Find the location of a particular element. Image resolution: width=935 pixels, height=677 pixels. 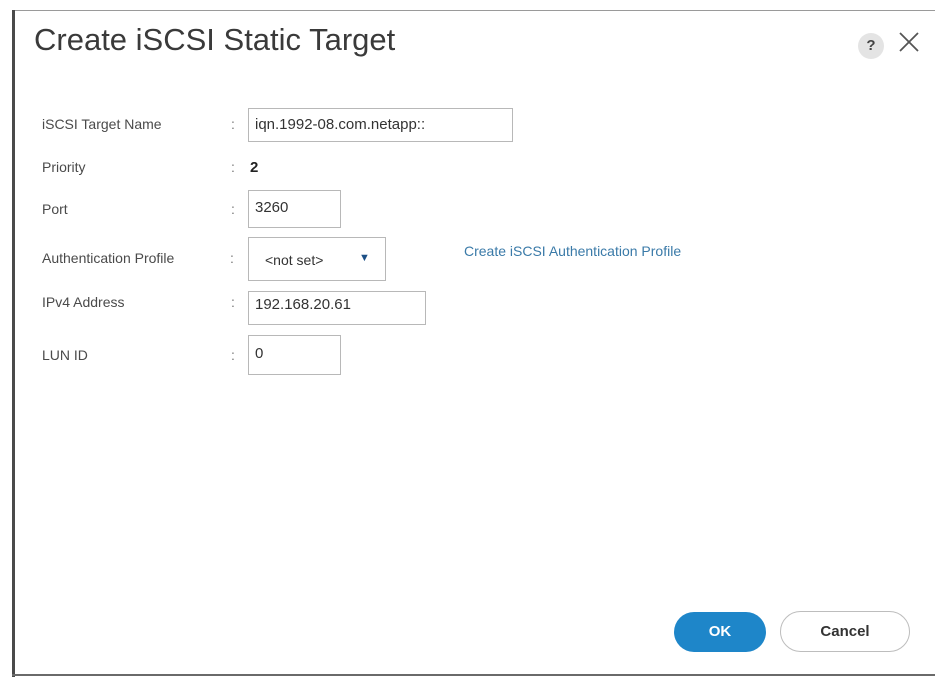

ipv4-label: IPv4 Address is located at coordinates (83, 302).